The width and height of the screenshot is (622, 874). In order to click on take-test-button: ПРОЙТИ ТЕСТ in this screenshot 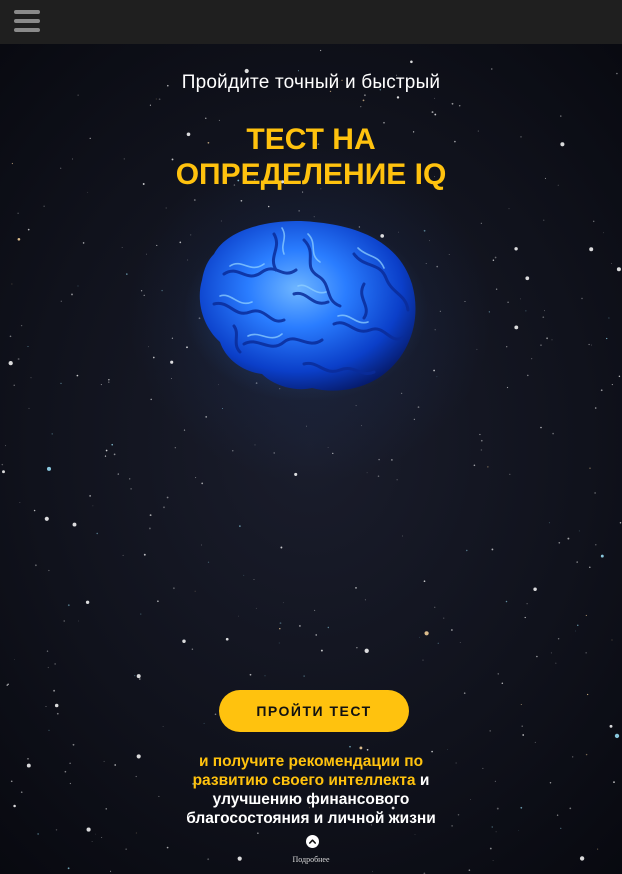, I will do `click(314, 711)`.